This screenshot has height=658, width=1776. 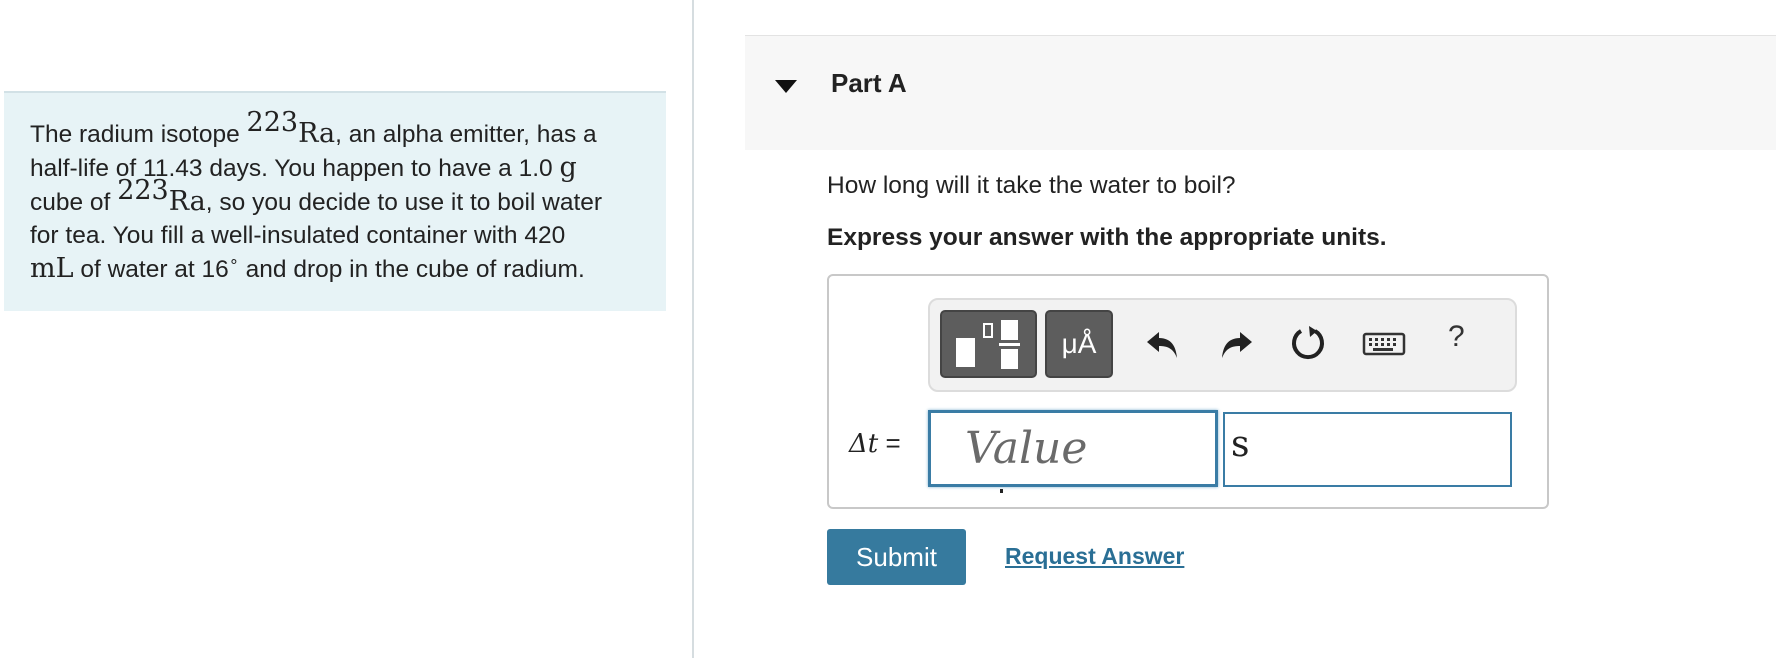 What do you see at coordinates (988, 344) in the screenshot?
I see `templates-button` at bounding box center [988, 344].